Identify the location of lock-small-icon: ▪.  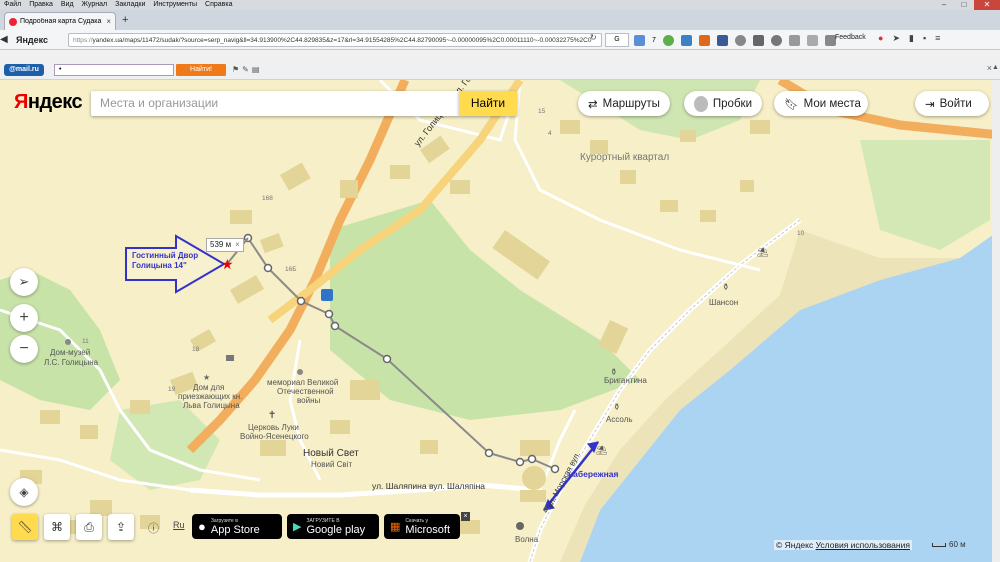
(924, 38).